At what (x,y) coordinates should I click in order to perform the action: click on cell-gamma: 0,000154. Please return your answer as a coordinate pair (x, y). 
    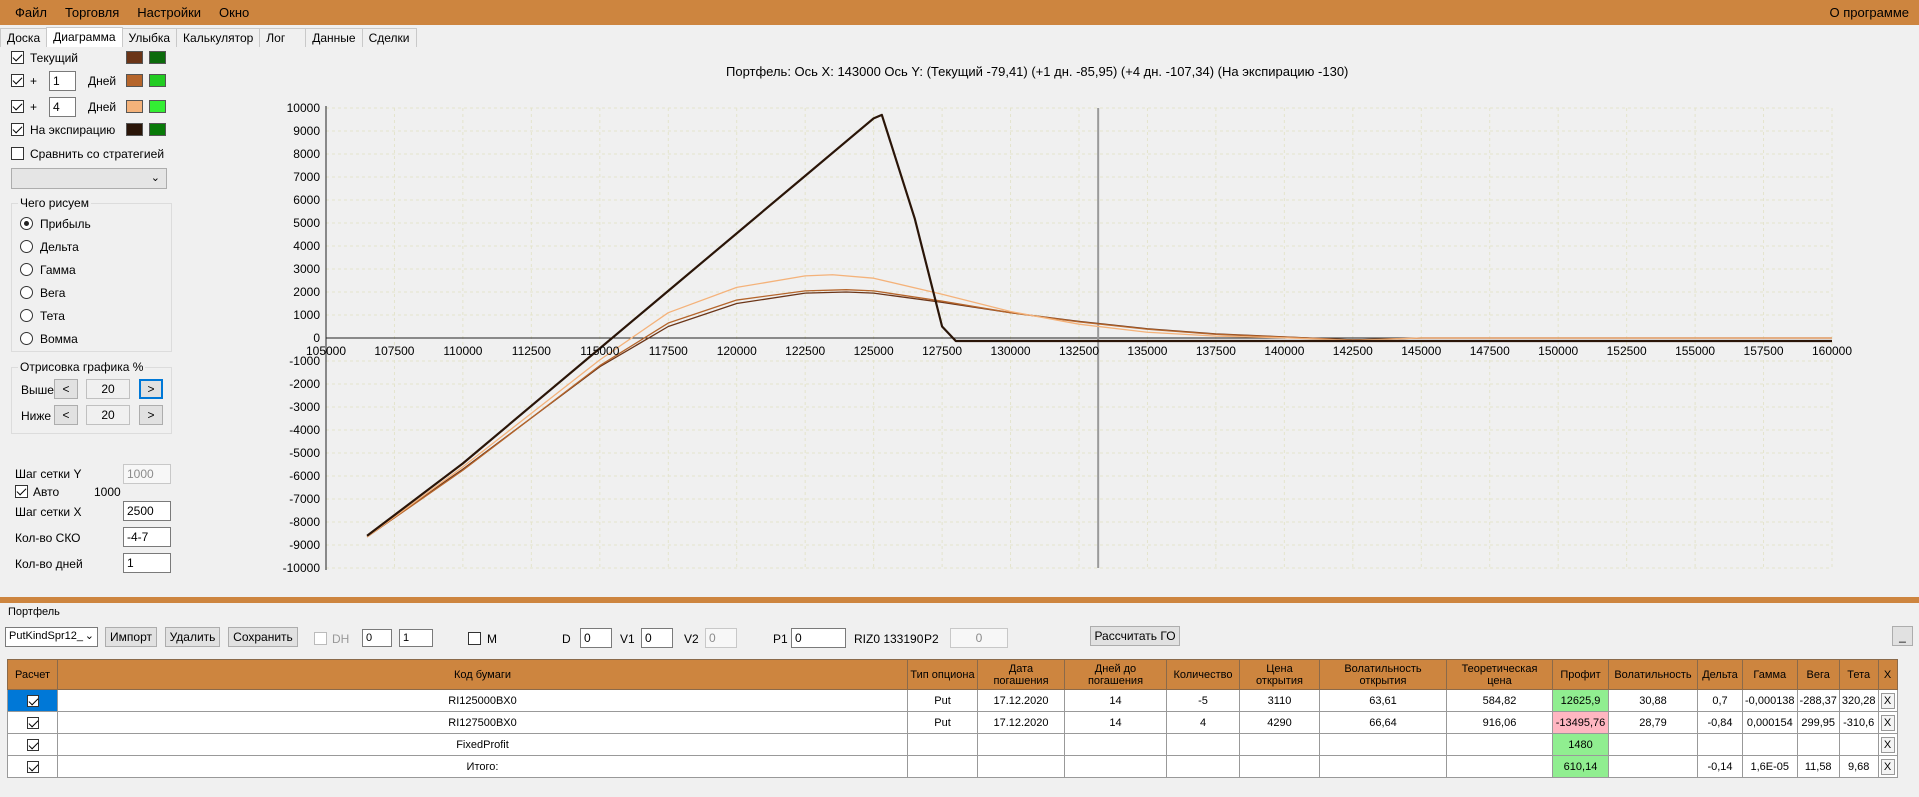
    Looking at the image, I should click on (1770, 722).